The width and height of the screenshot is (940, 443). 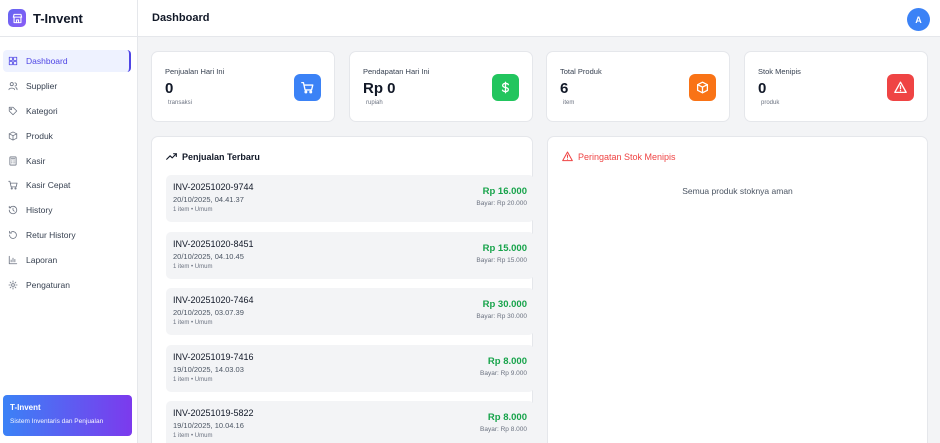 I want to click on sidebar-item-history: History, so click(x=67, y=210).